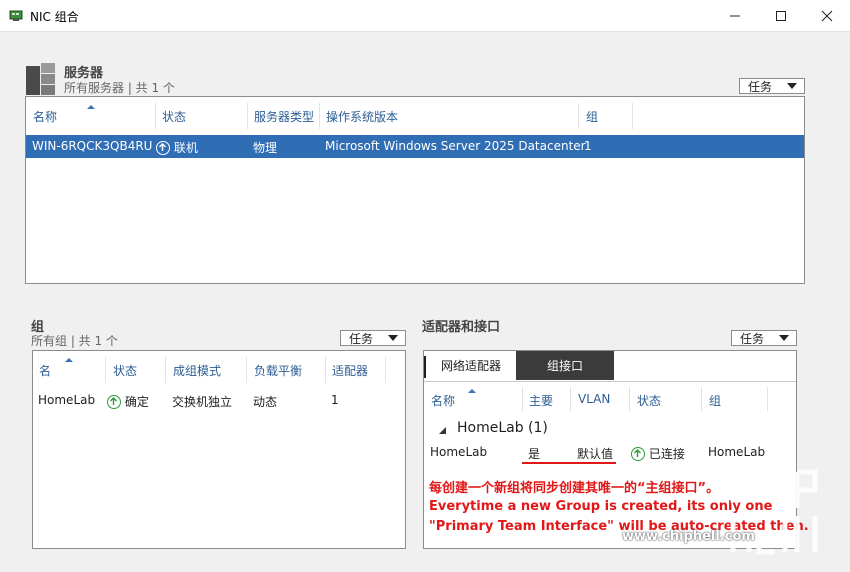 This screenshot has height=572, width=850. Describe the element at coordinates (45, 116) in the screenshot. I see `col-header-name: 名称` at that location.